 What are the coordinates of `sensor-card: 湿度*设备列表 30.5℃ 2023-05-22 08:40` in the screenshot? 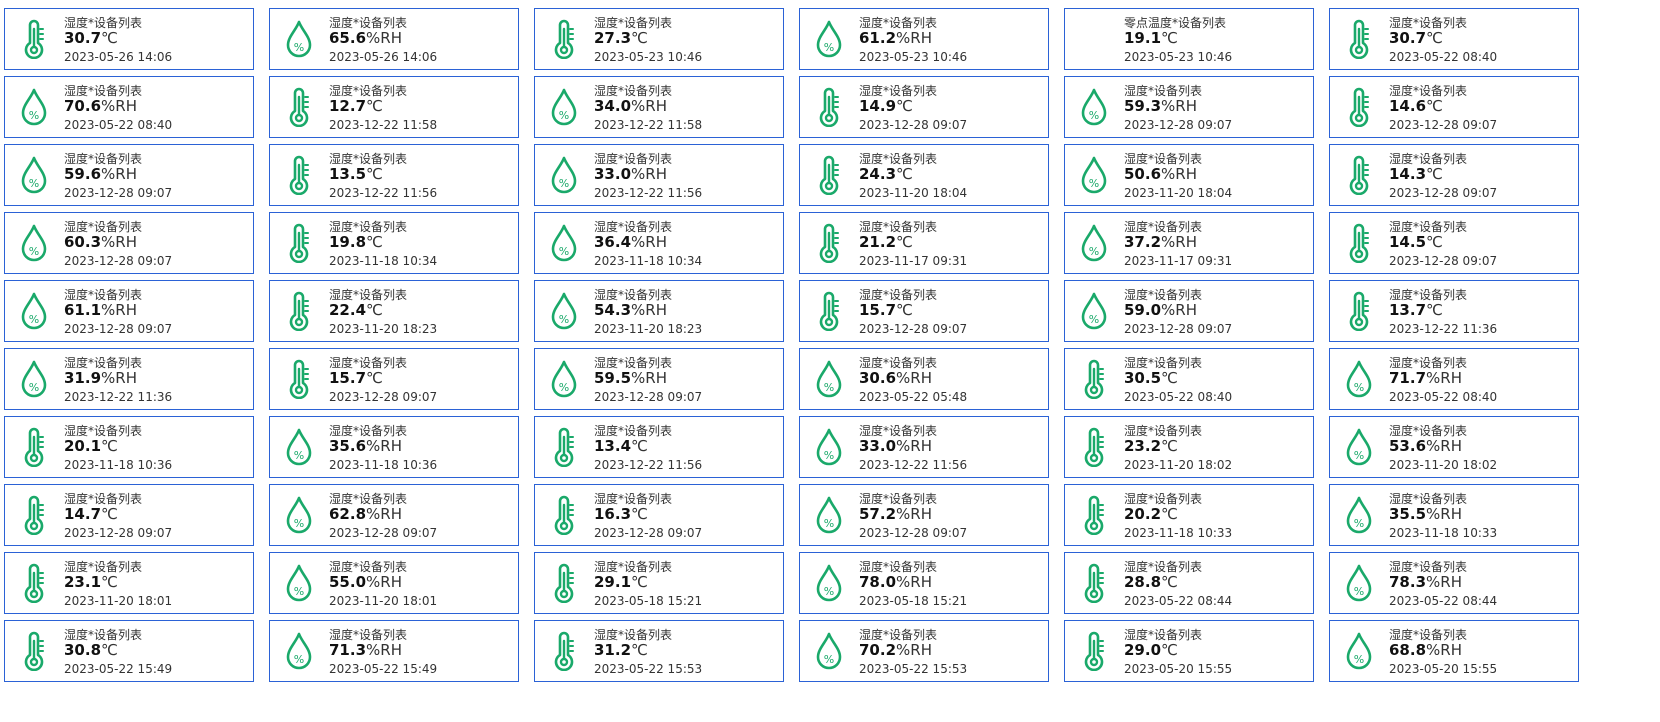 It's located at (1189, 379).